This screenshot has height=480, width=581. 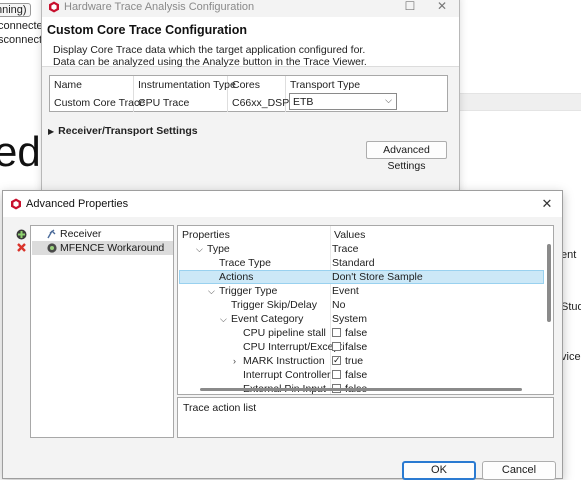 I want to click on property-label: MARK Instruction, so click(x=284, y=361).